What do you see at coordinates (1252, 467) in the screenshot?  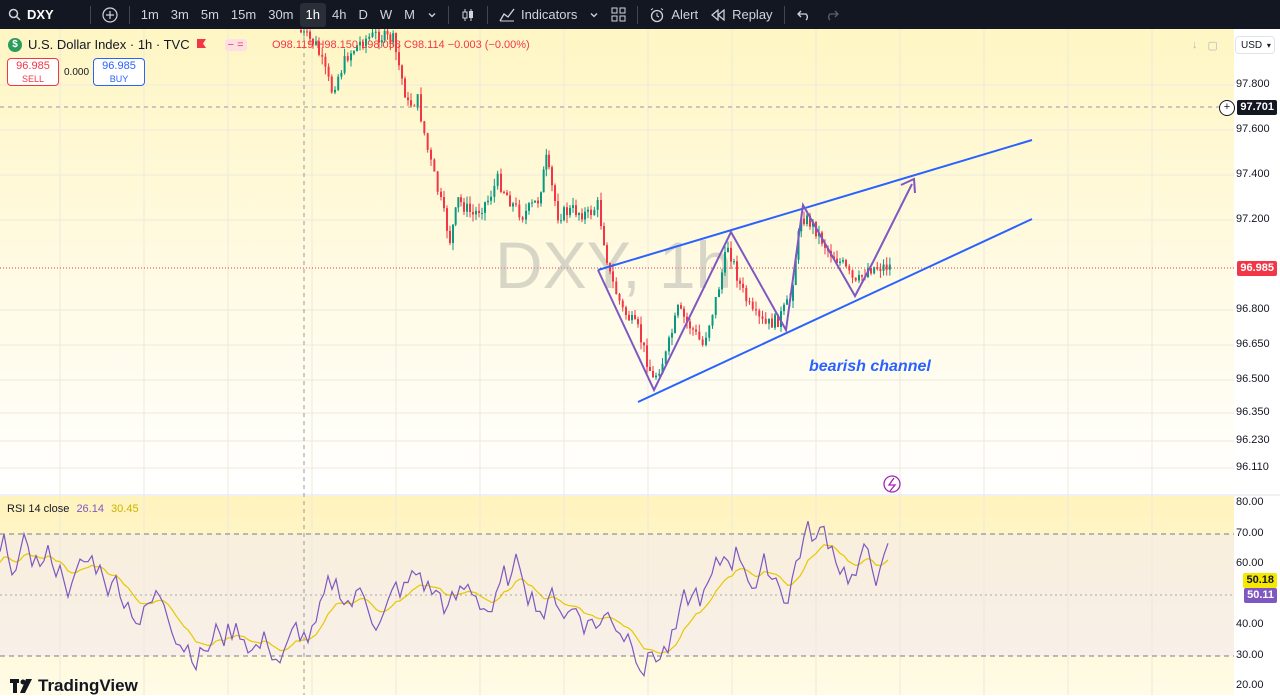 I see `price-axis-label: 96.110` at bounding box center [1252, 467].